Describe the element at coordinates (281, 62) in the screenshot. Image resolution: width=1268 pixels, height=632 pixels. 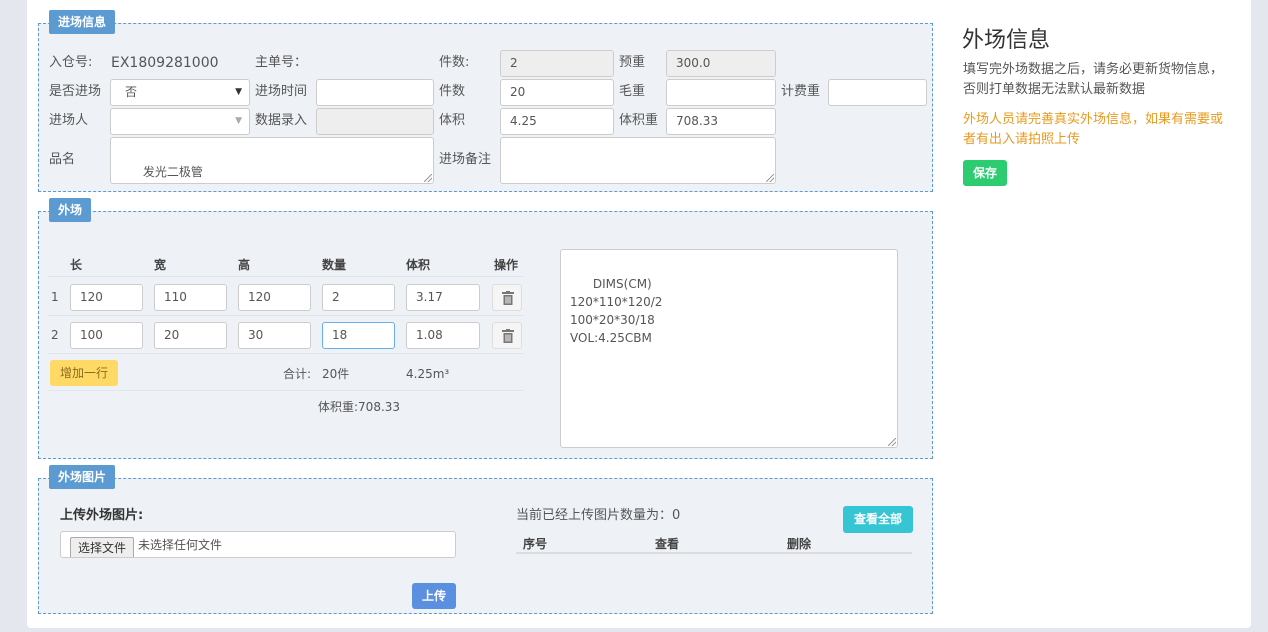
I see `master-no-label: 主单号：` at that location.